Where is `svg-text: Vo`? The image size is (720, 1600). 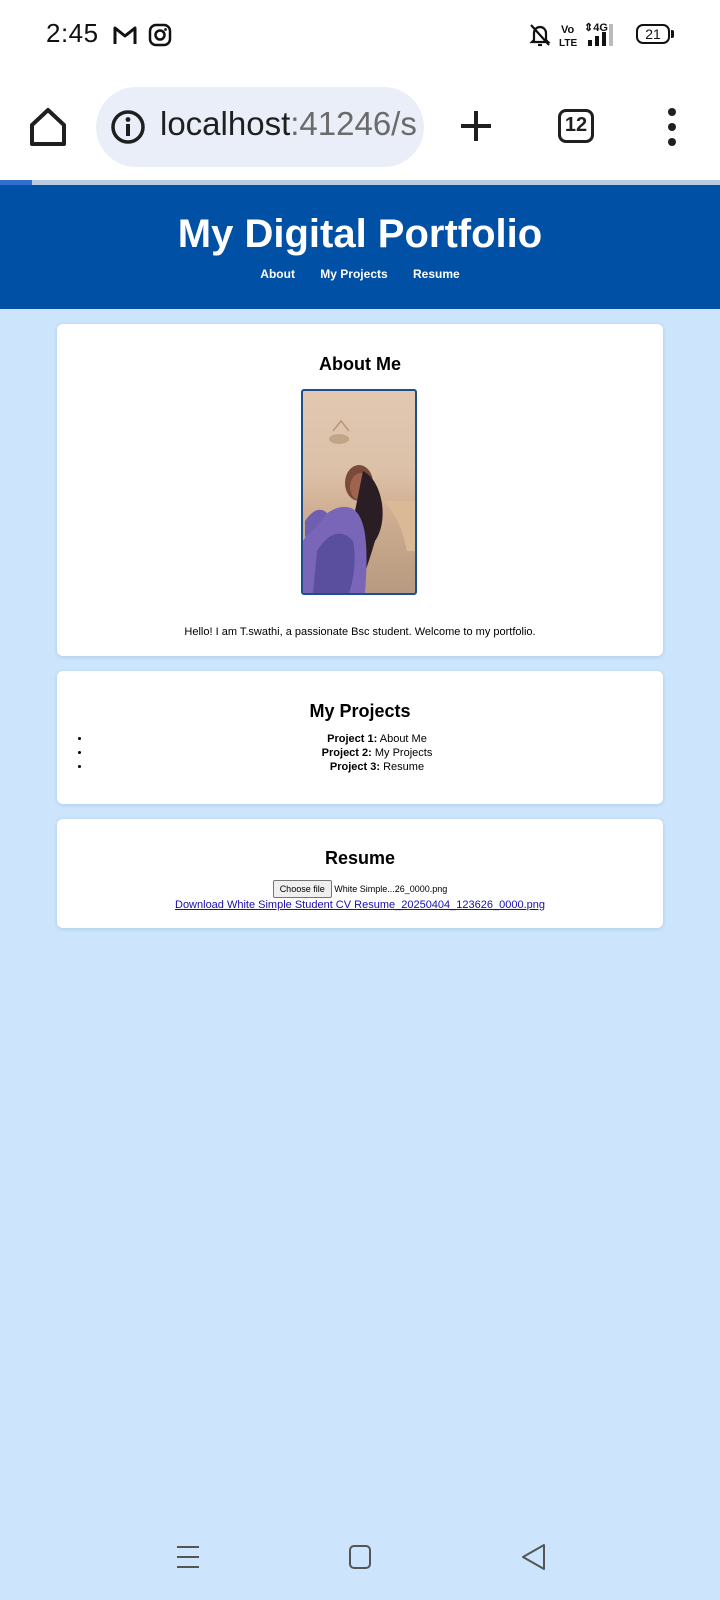 svg-text: Vo is located at coordinates (568, 30).